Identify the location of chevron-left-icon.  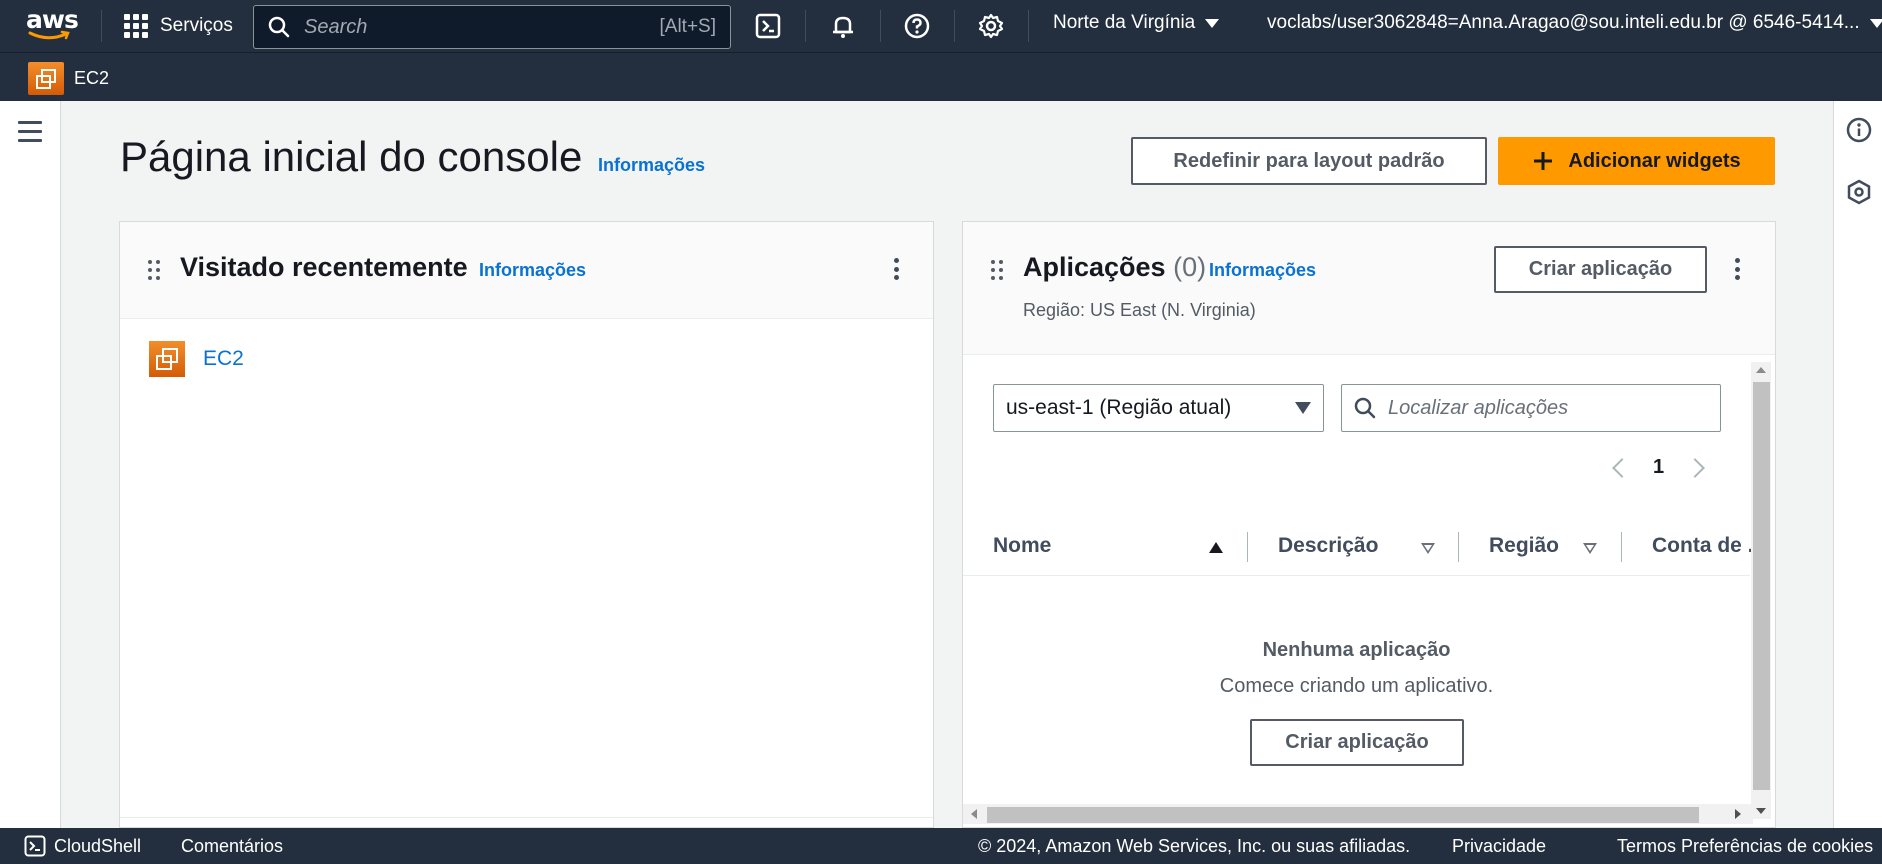
(1622, 467).